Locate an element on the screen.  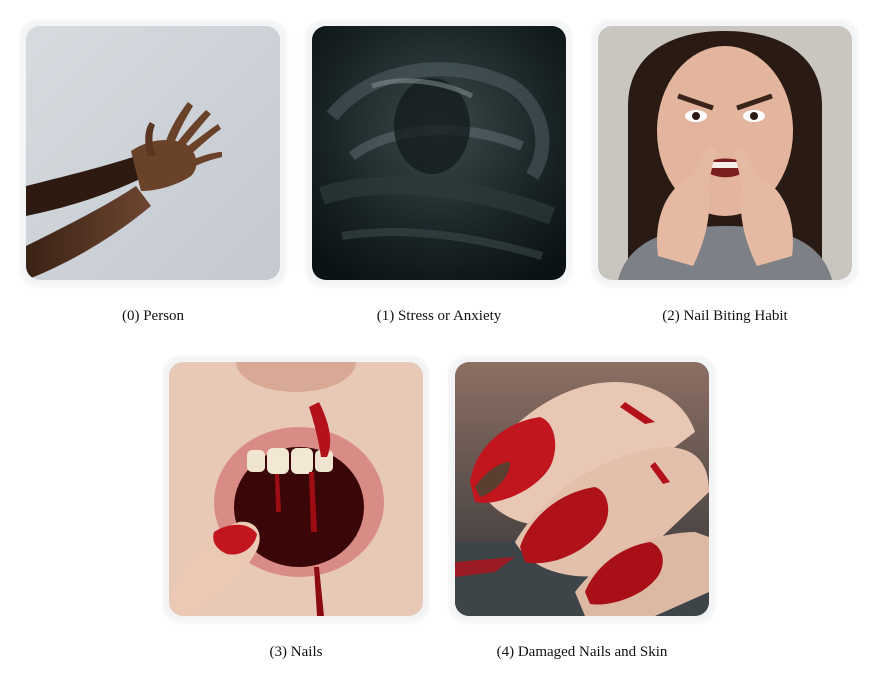
panel-nails is located at coordinates (296, 489).